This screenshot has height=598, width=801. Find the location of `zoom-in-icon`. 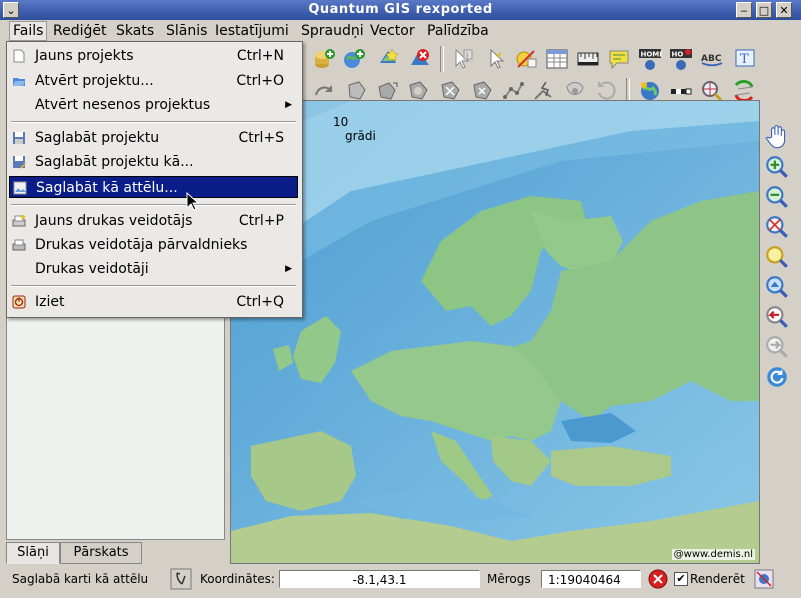

zoom-in-icon is located at coordinates (777, 167).